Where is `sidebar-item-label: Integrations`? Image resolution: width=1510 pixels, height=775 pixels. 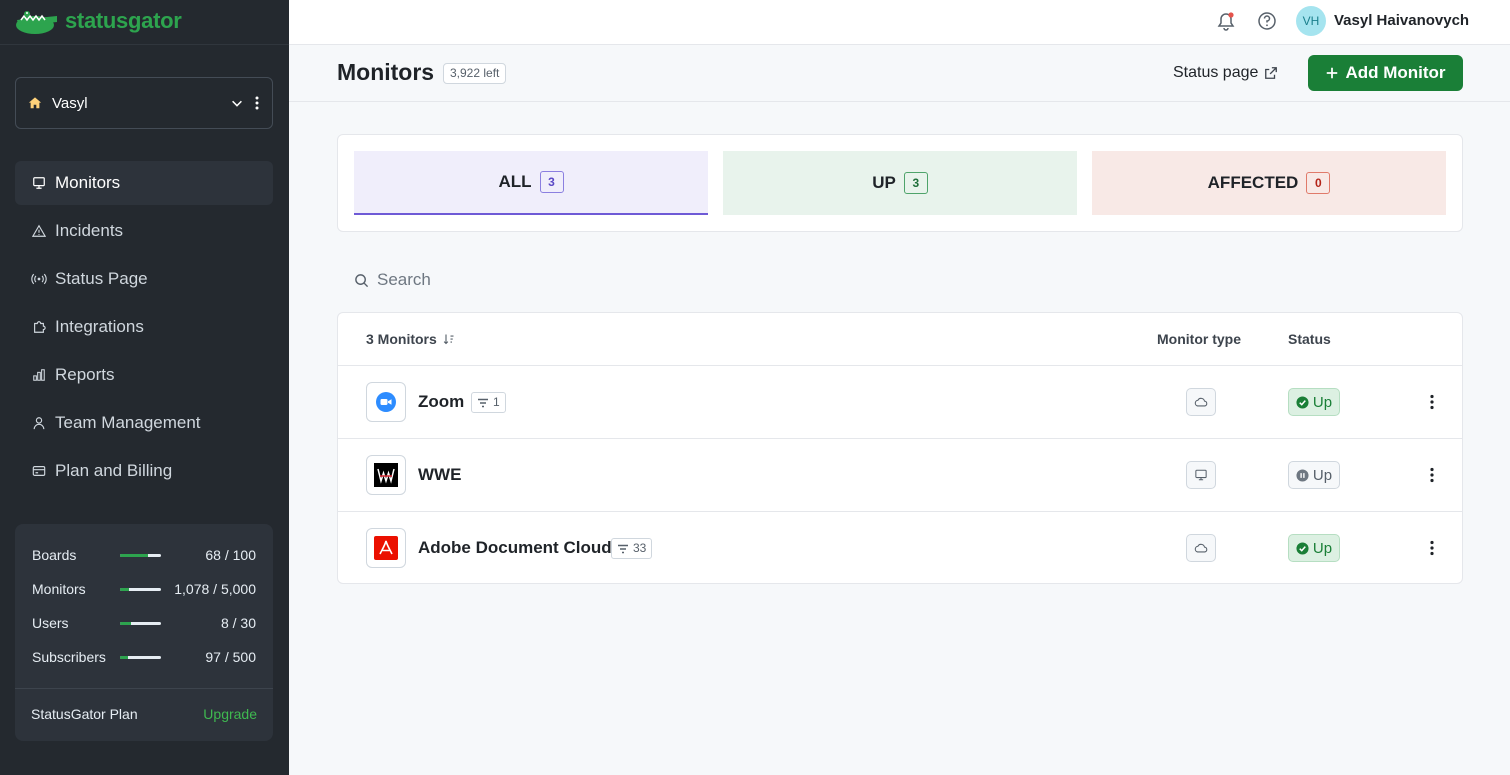 sidebar-item-label: Integrations is located at coordinates (99, 326).